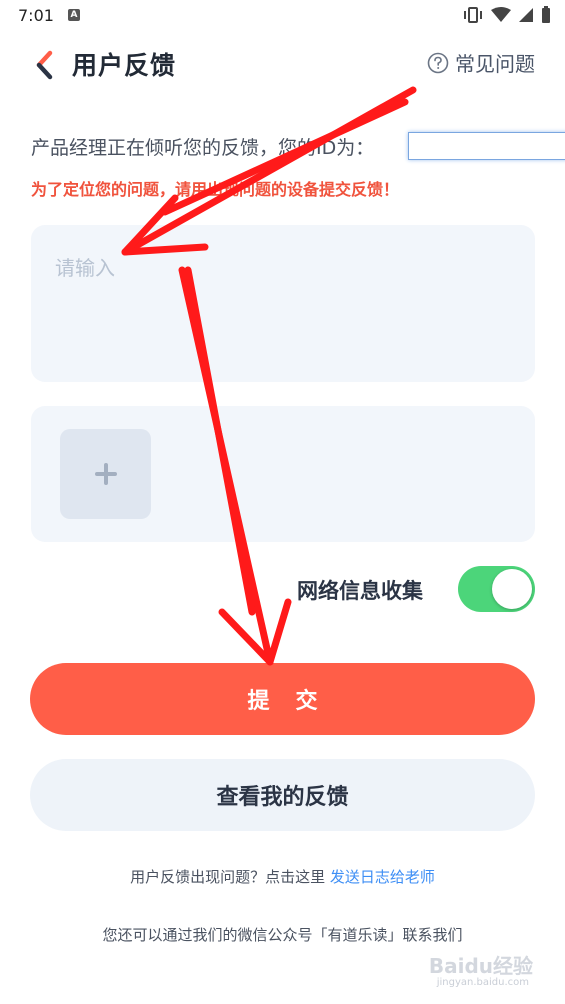 Image resolution: width=565 pixels, height=1004 pixels. What do you see at coordinates (282, 935) in the screenshot?
I see `wechat-contact-text: 您还可以通过我们的微信公众号「有道乐读」联系我们` at bounding box center [282, 935].